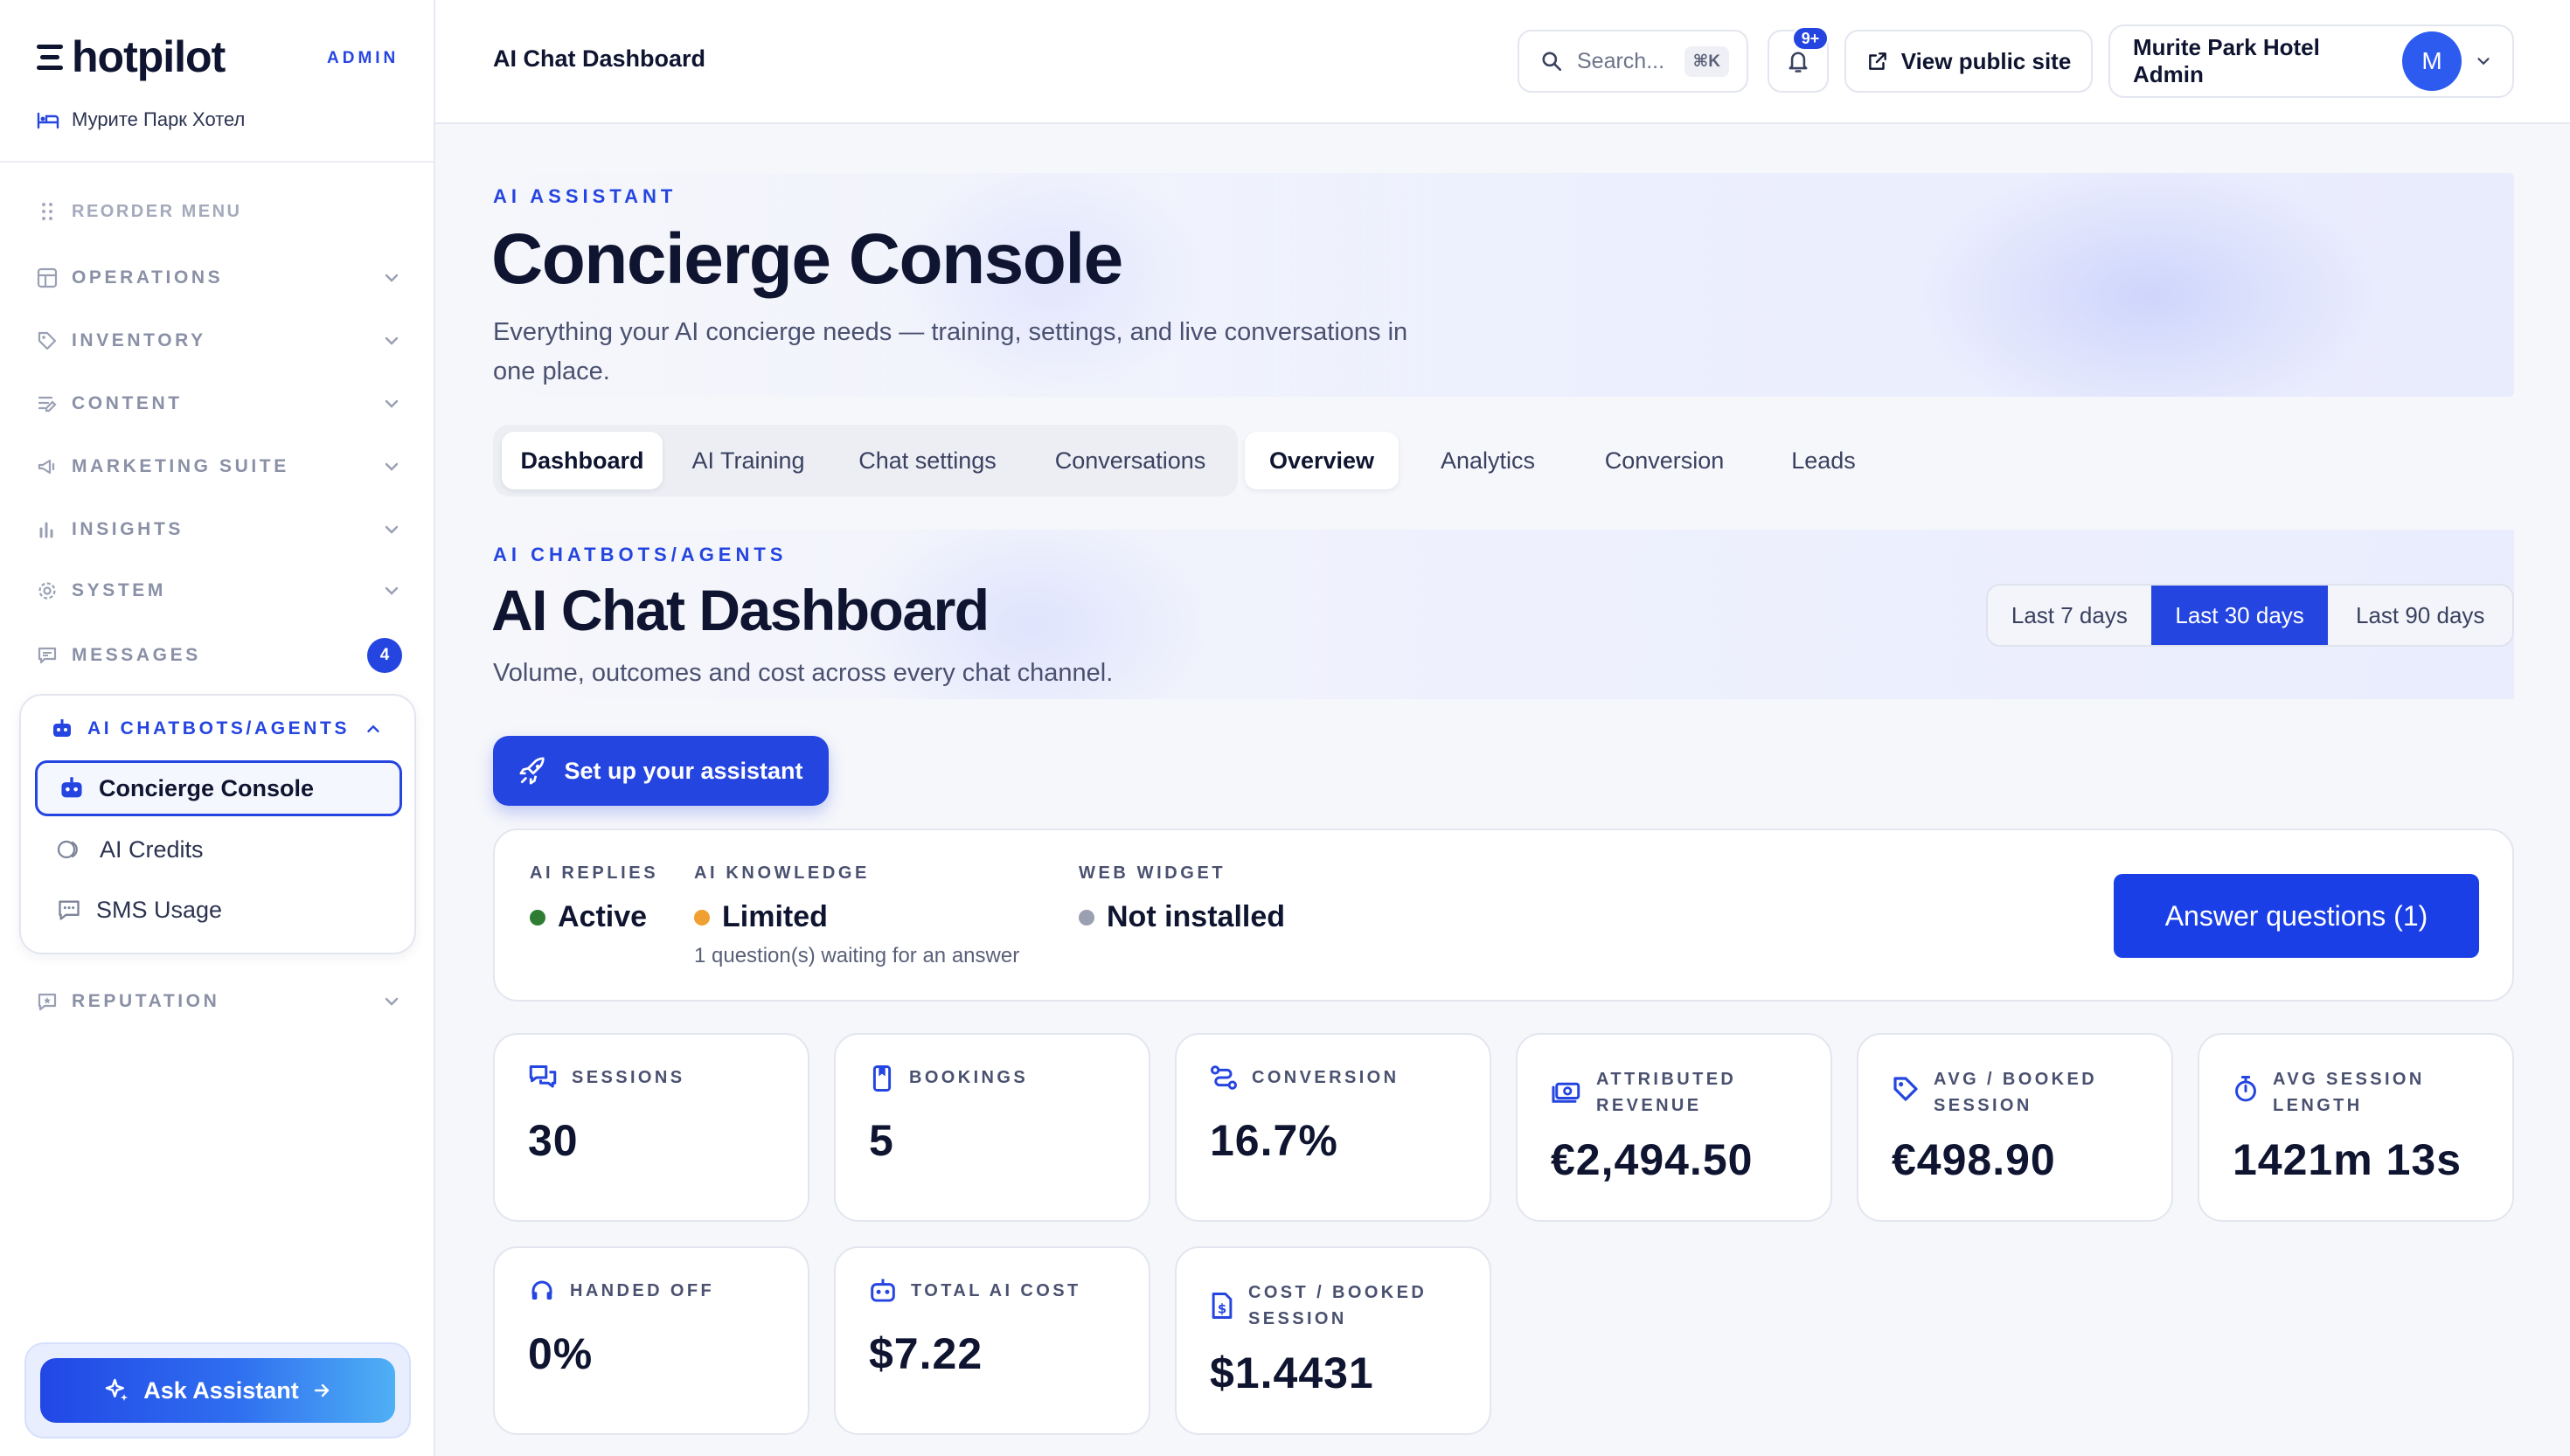 The height and width of the screenshot is (1456, 2570). Describe the element at coordinates (883, 1290) in the screenshot. I see `robot-icon` at that location.